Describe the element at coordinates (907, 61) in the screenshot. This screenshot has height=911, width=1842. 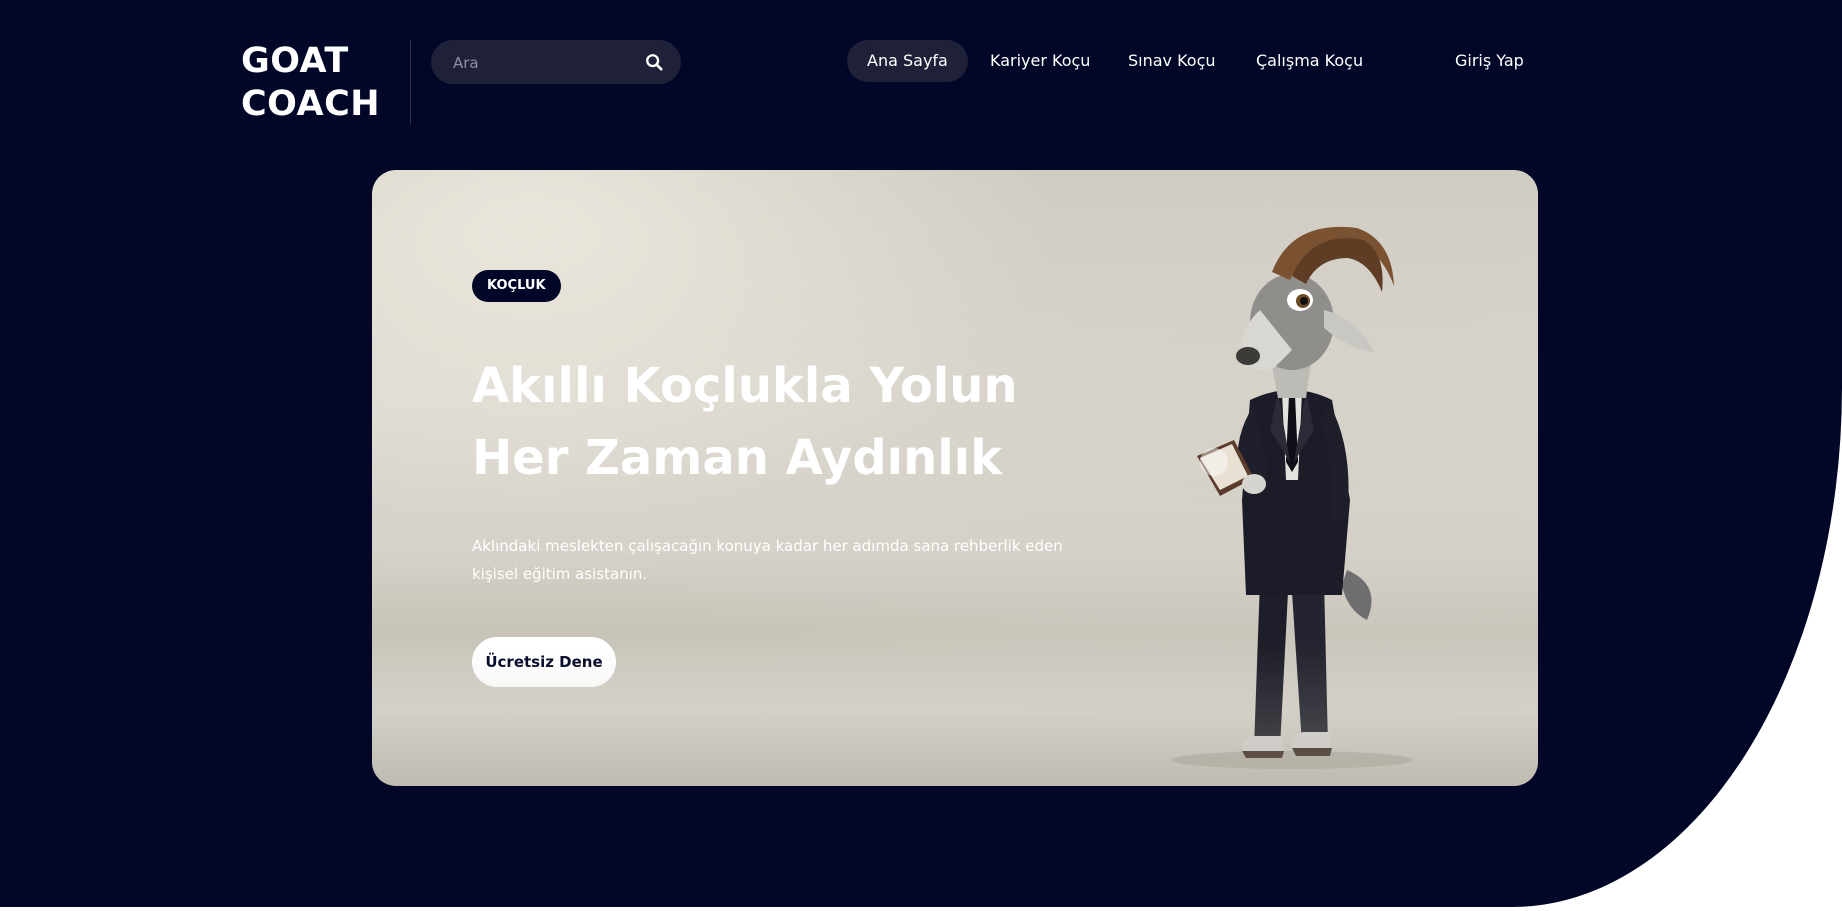
I see `nav-item-ana-sayfa: Ana Sayfa` at that location.